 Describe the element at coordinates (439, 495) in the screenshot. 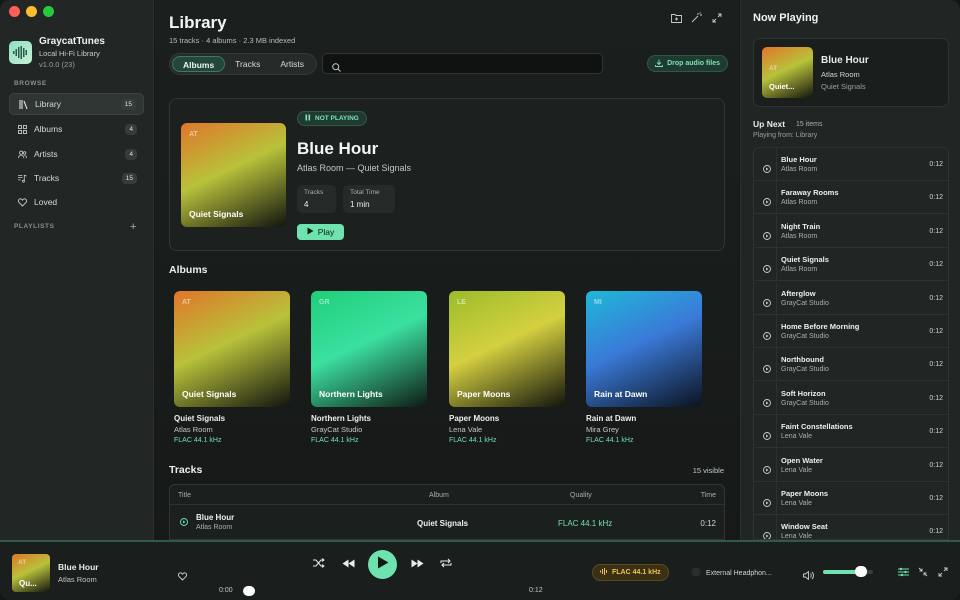

I see `column-album: Album` at that location.